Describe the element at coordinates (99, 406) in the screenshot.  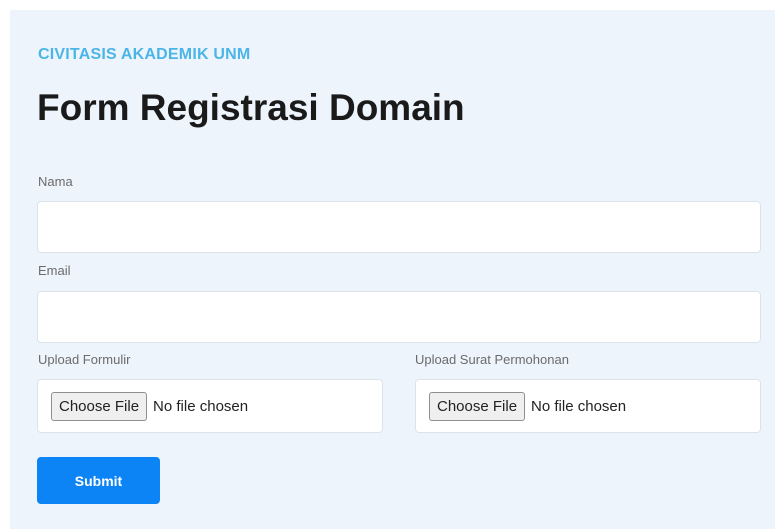
I see `choose-file-formulir-button: Choose File` at that location.